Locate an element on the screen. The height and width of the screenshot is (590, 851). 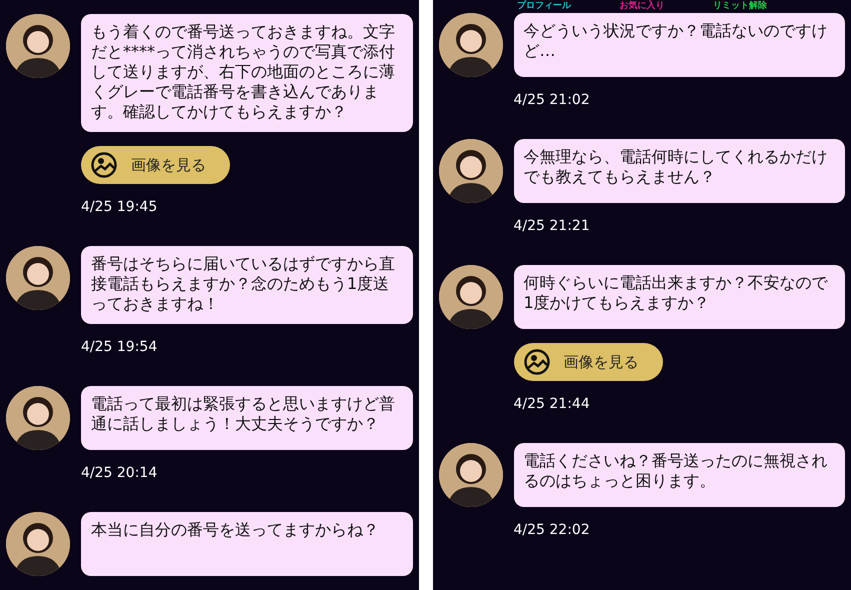
message-time: 4/25 19:54 is located at coordinates (119, 347).